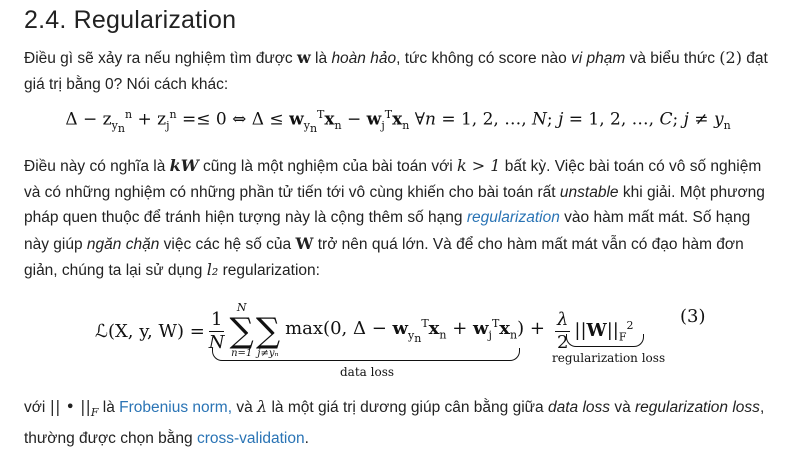 This screenshot has height=453, width=796. Describe the element at coordinates (304, 243) in the screenshot. I see `math-W: W` at that location.